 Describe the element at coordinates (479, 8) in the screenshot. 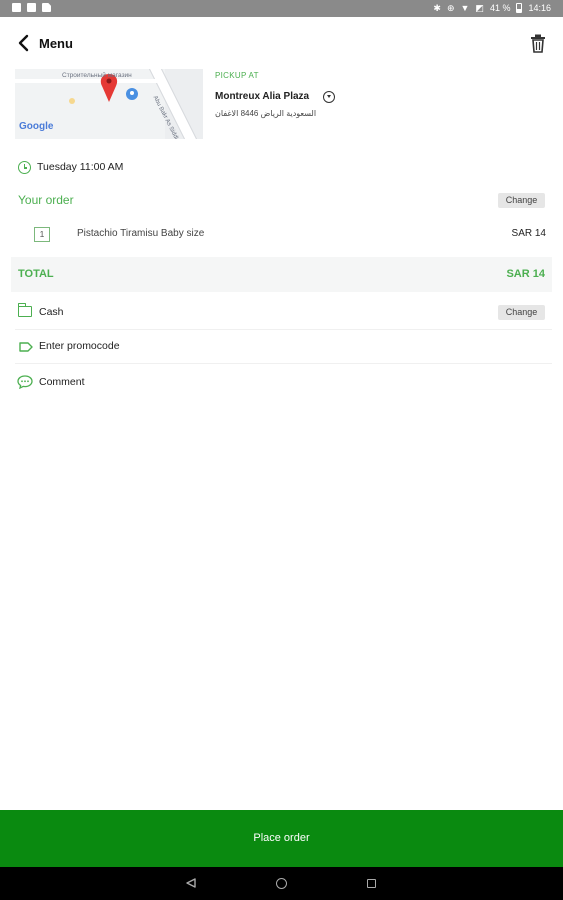

I see `no-sim-icon: ◩` at that location.